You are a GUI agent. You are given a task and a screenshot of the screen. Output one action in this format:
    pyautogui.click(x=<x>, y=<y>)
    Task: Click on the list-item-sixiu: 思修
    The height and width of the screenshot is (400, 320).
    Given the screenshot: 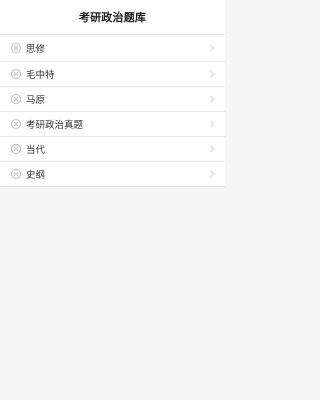 What is the action you would take?
    pyautogui.click(x=112, y=48)
    